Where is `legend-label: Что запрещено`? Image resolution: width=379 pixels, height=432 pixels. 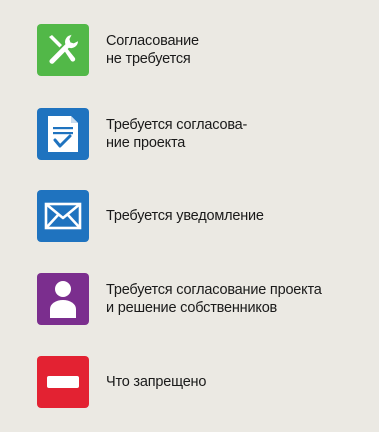
legend-label: Что запрещено is located at coordinates (156, 382).